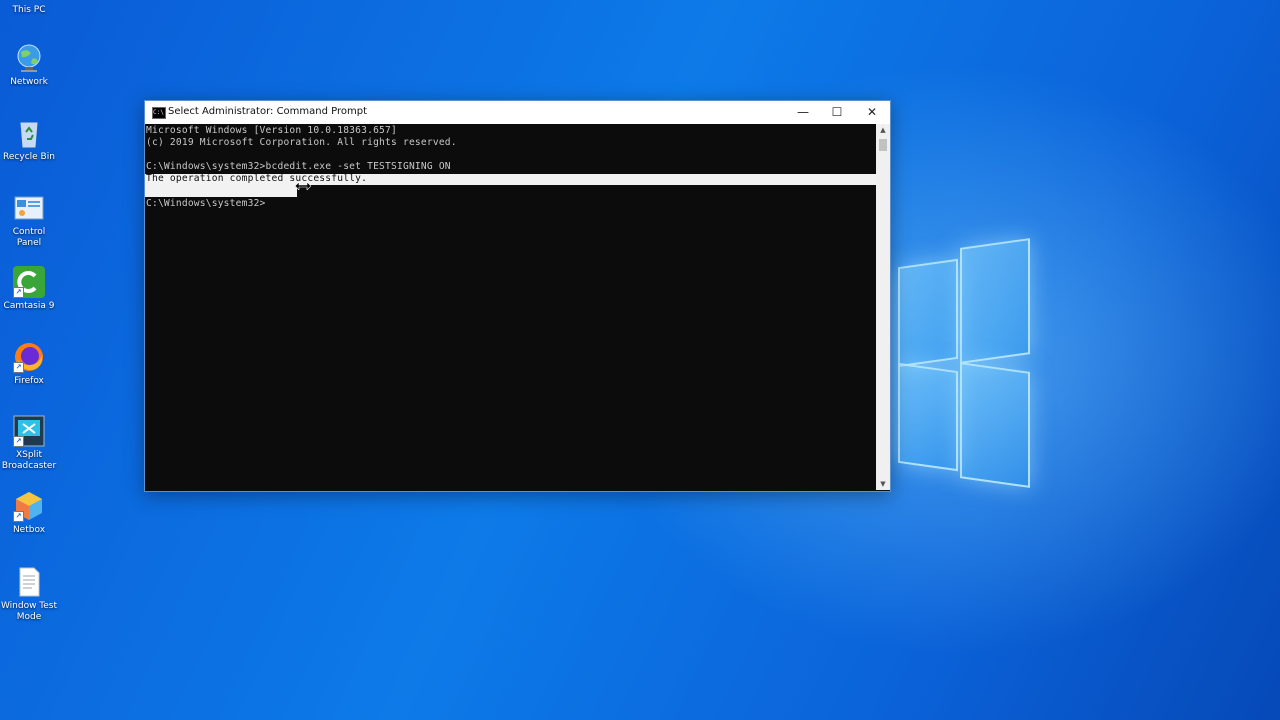  I want to click on scroll-down-arrow-icon: ▼, so click(883, 484).